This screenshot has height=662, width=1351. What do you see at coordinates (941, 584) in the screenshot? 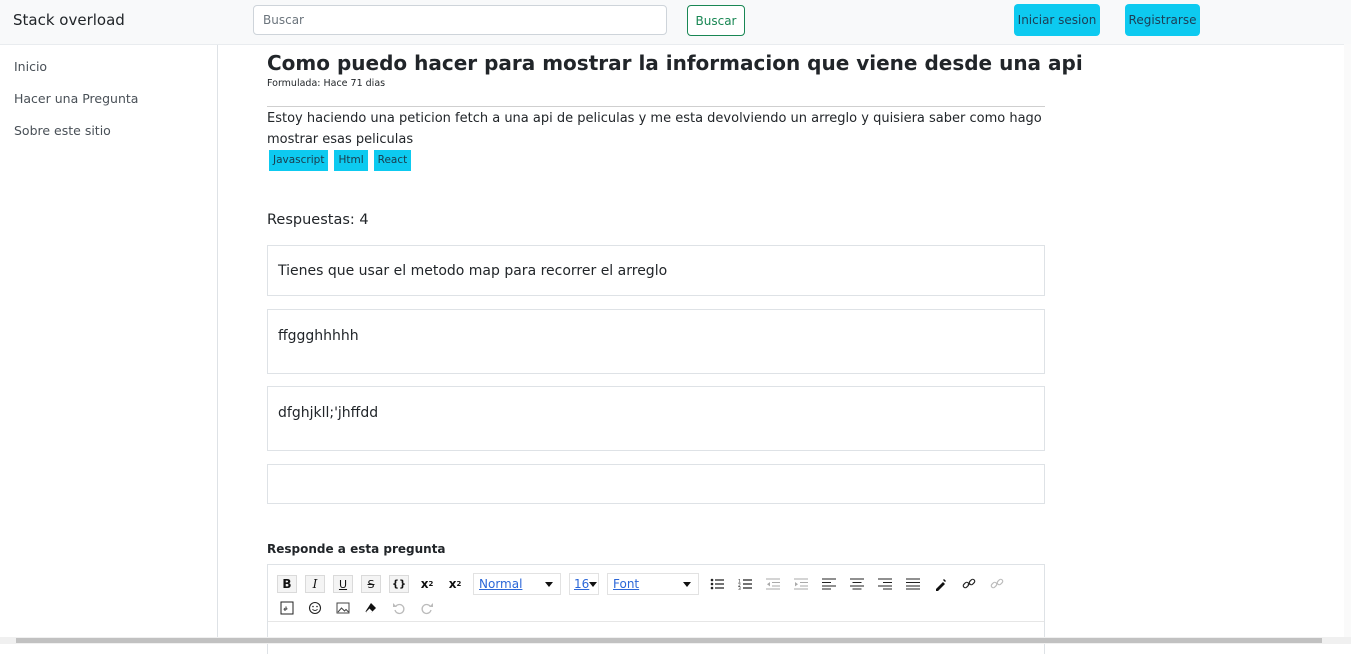
I see `color-picker-icon` at bounding box center [941, 584].